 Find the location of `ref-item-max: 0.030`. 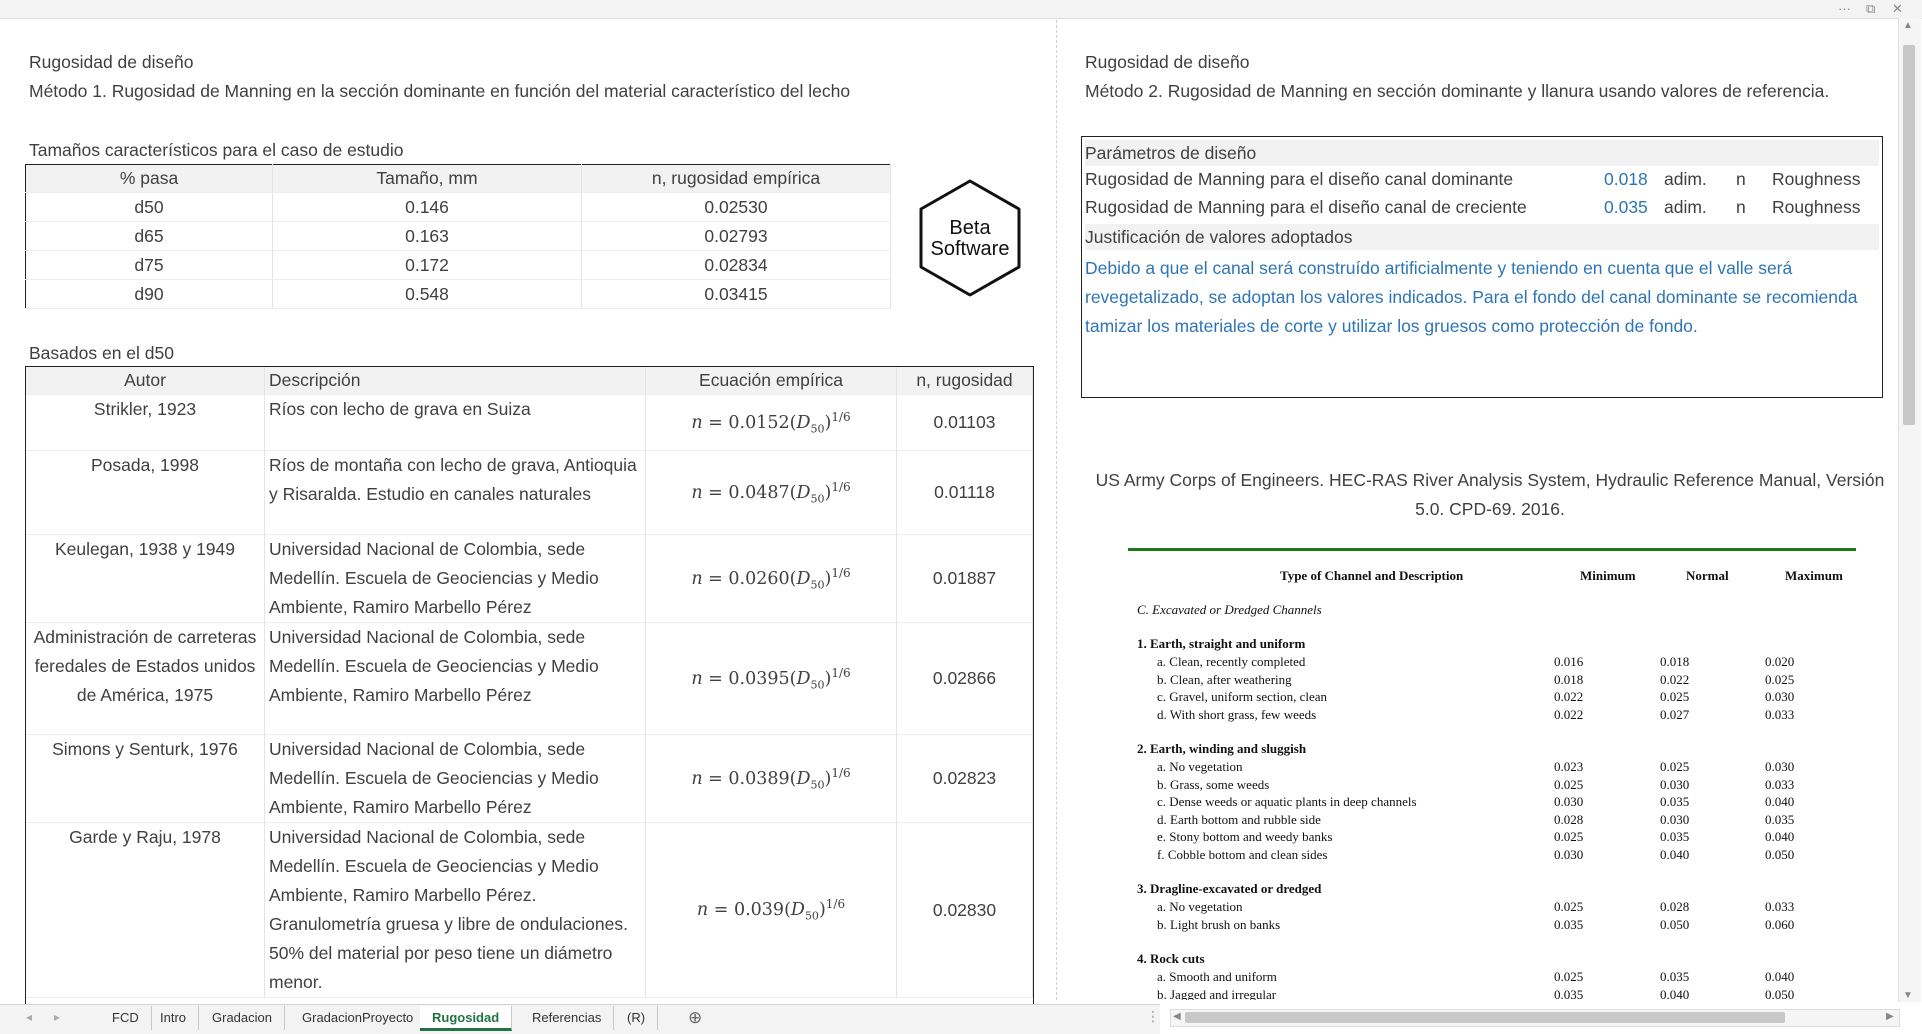

ref-item-max: 0.030 is located at coordinates (1780, 766).